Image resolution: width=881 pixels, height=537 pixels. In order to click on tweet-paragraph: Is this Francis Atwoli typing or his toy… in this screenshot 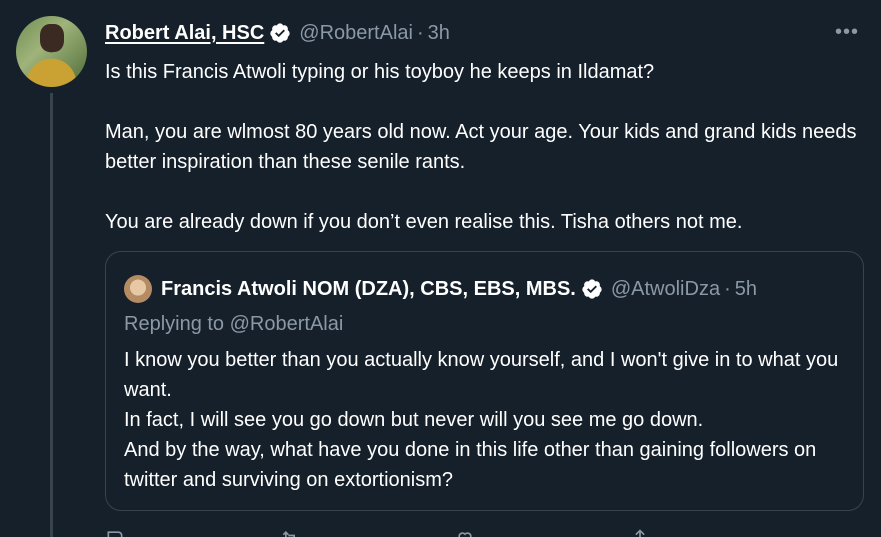, I will do `click(380, 72)`.